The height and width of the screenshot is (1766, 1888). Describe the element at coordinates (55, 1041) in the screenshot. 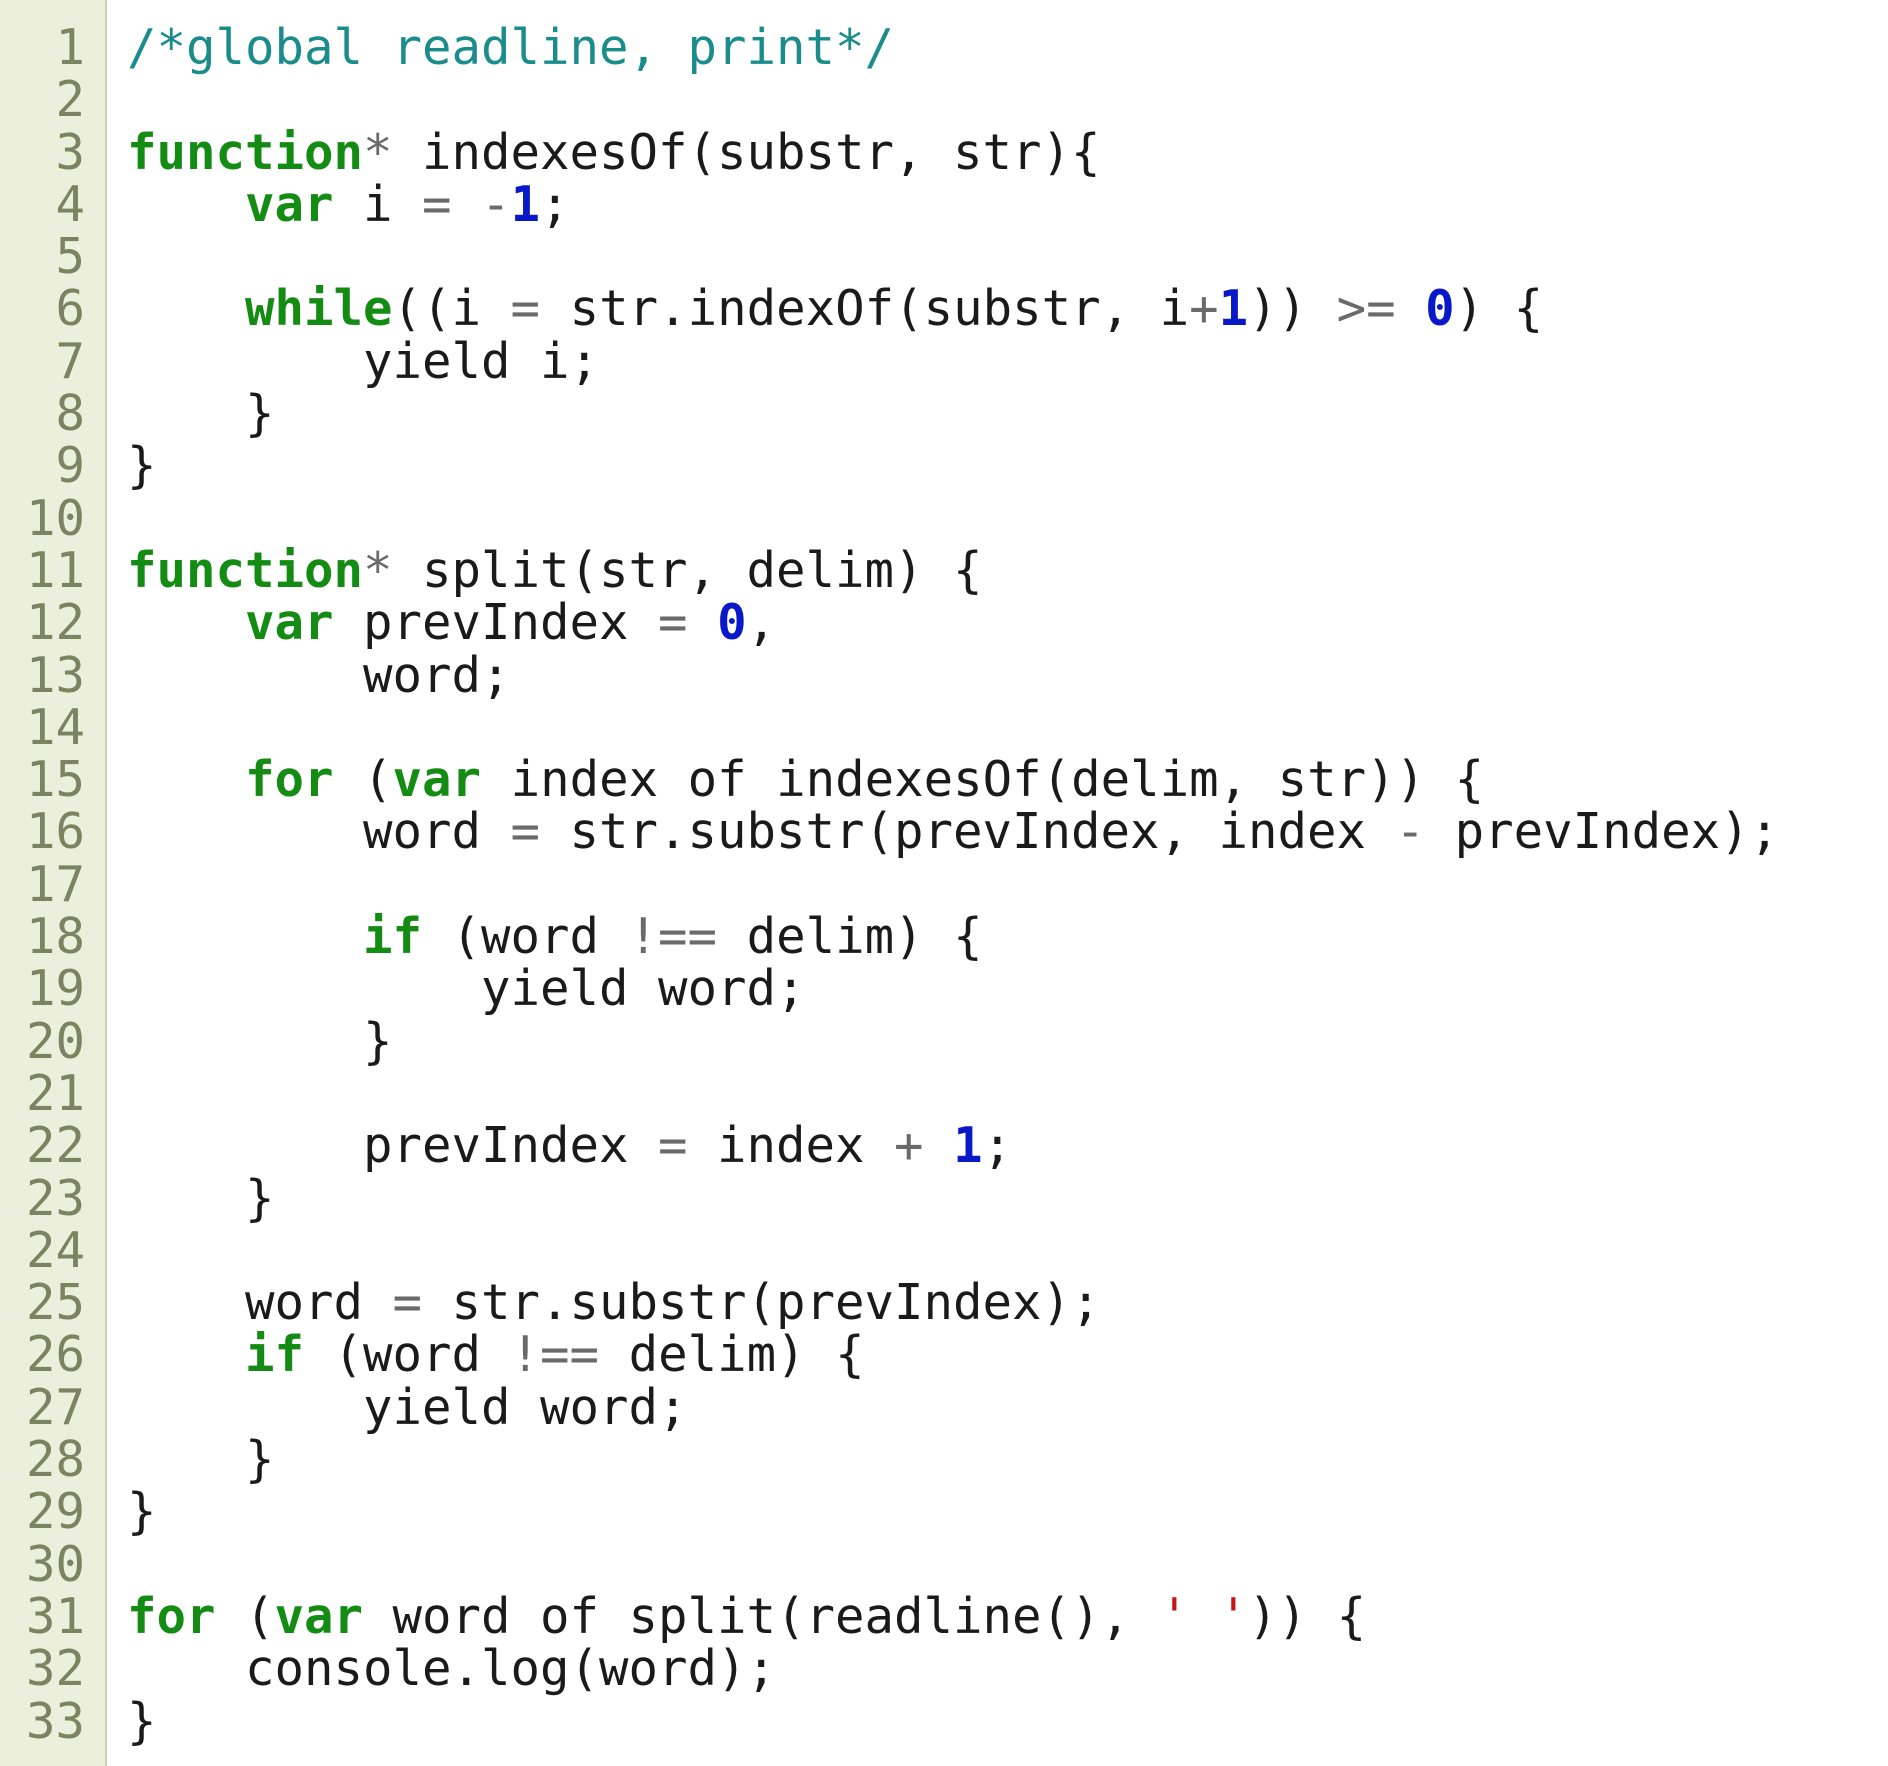

I see `line-number: 20` at that location.